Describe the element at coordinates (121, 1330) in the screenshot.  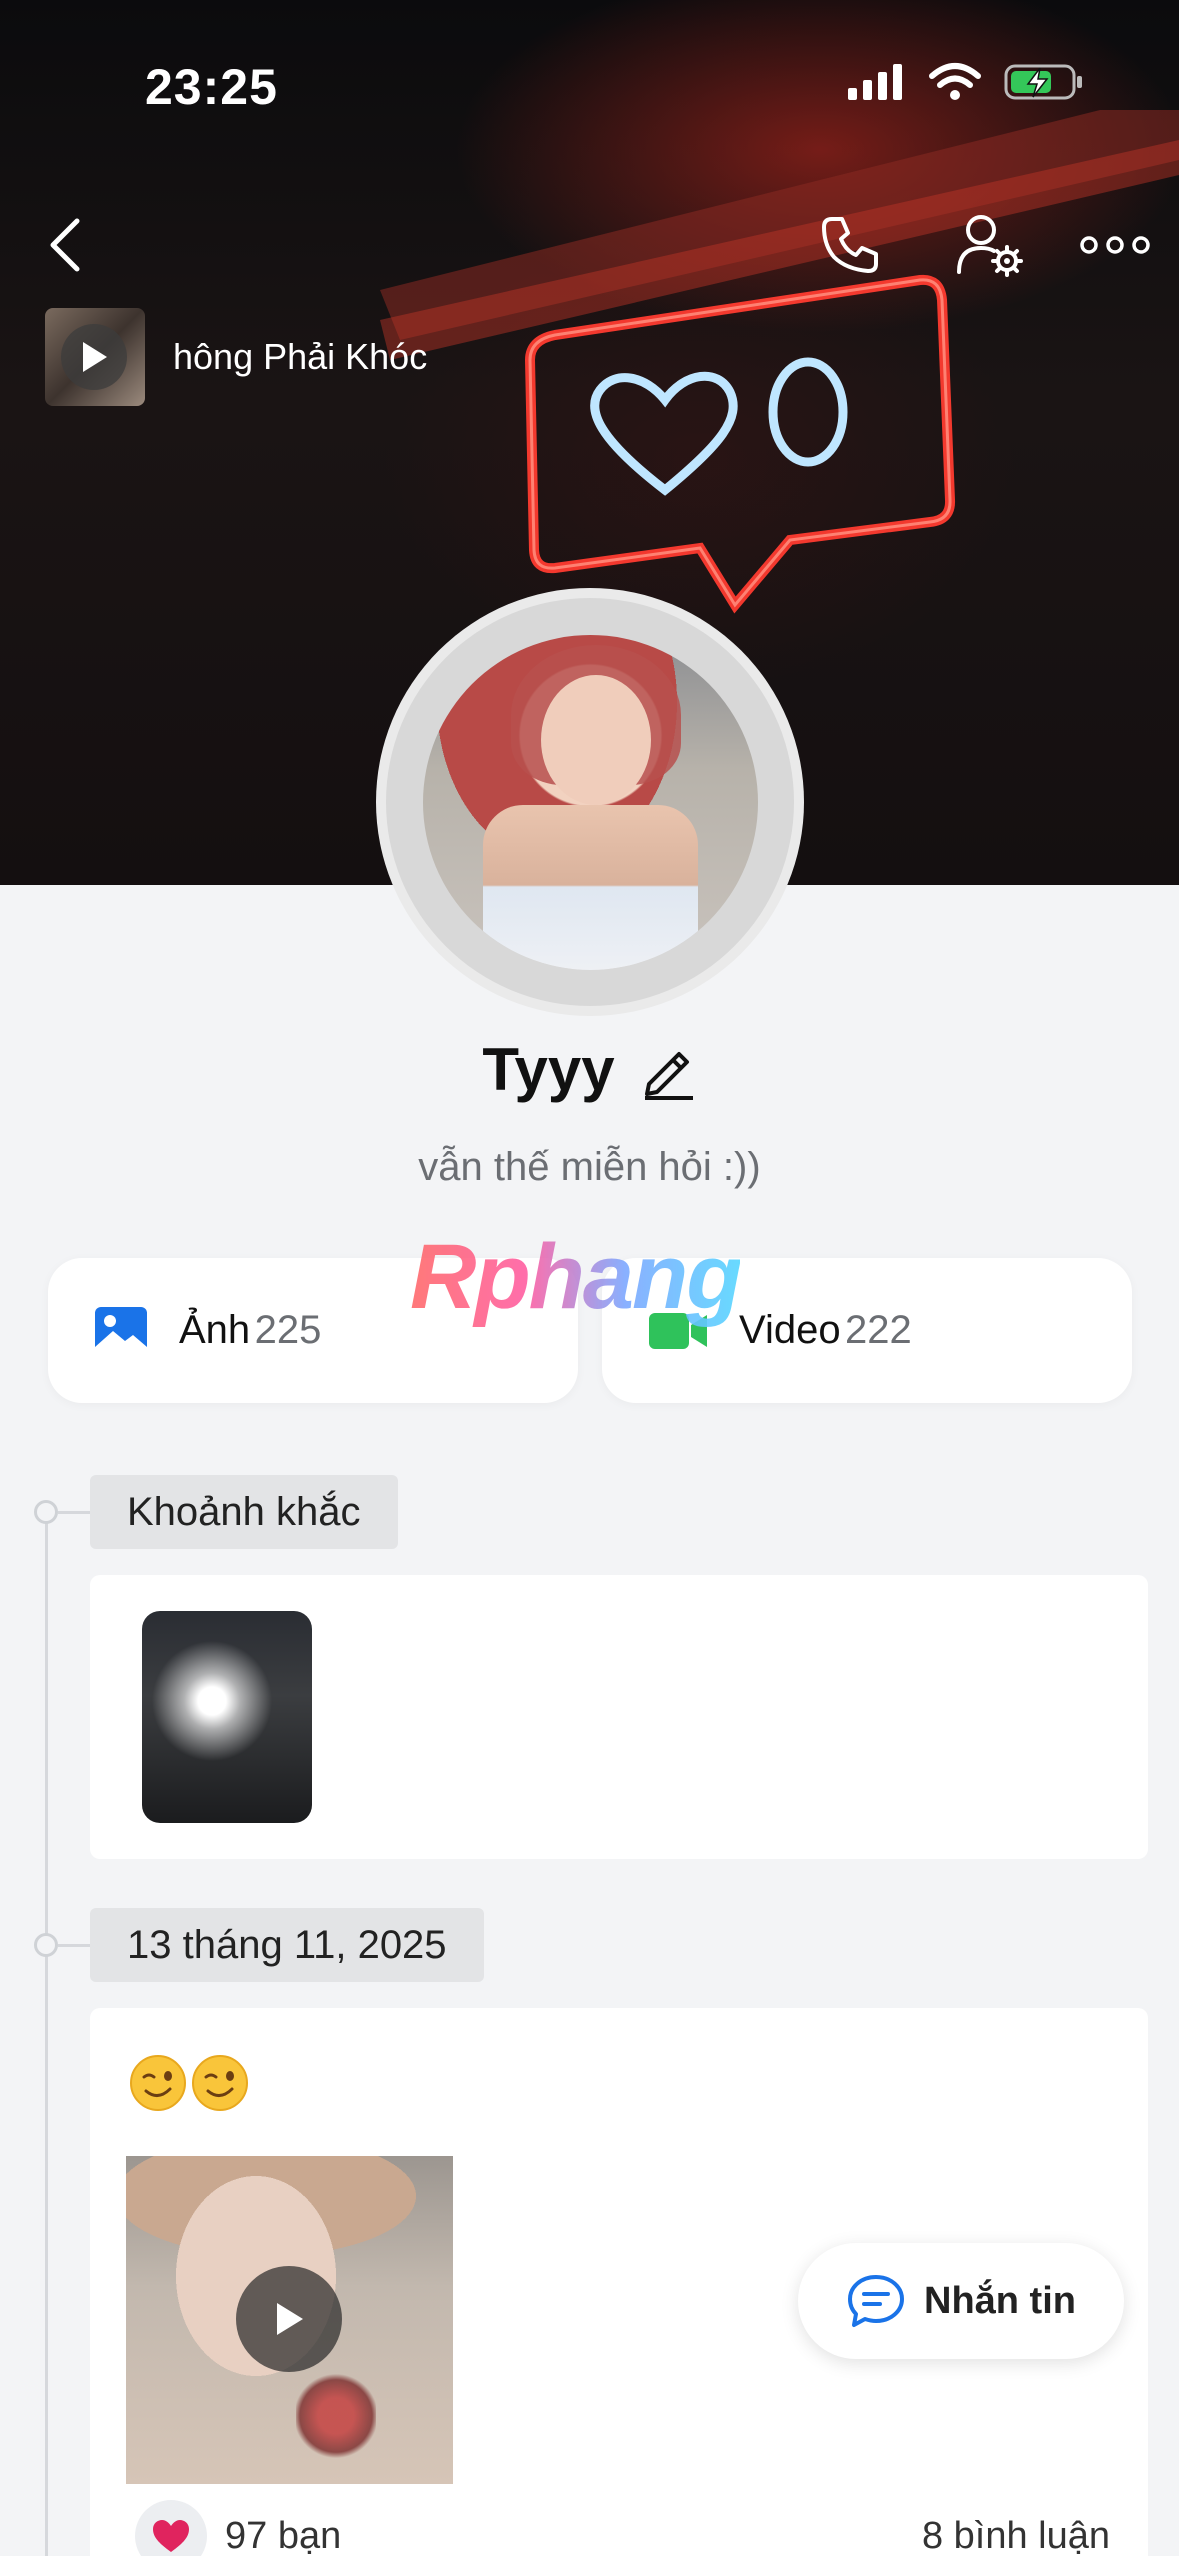
I see `image-icon` at that location.